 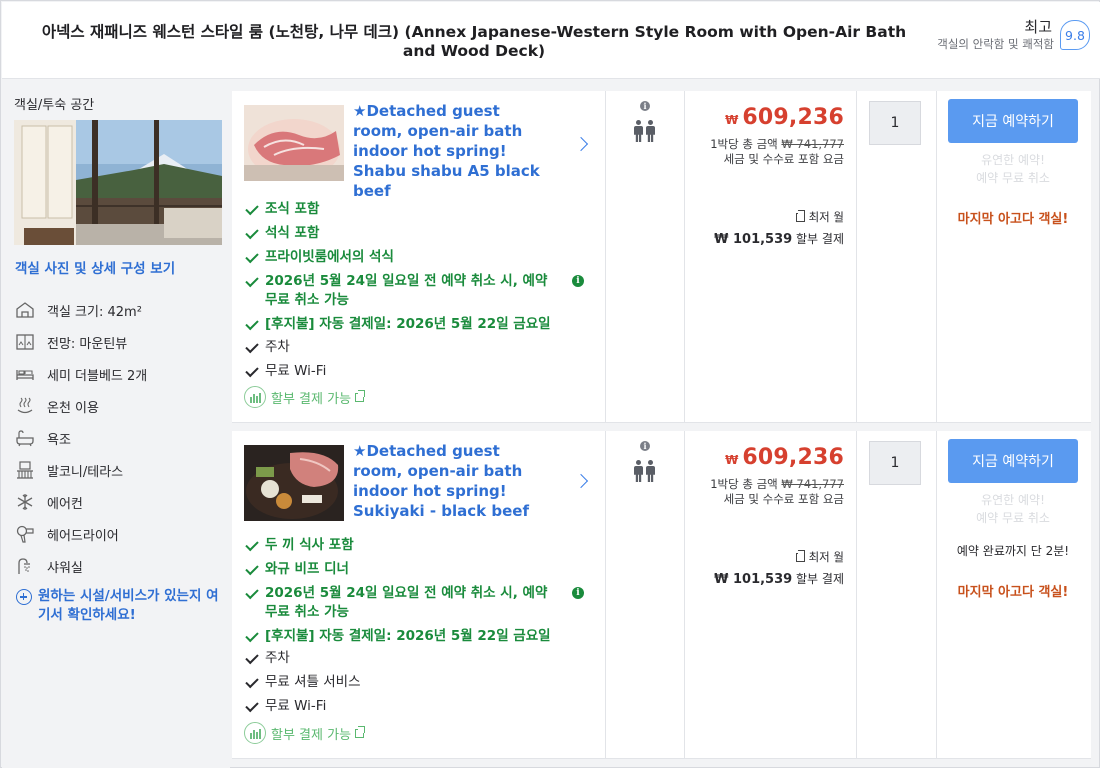 I want to click on snowflake-icon, so click(x=25, y=502).